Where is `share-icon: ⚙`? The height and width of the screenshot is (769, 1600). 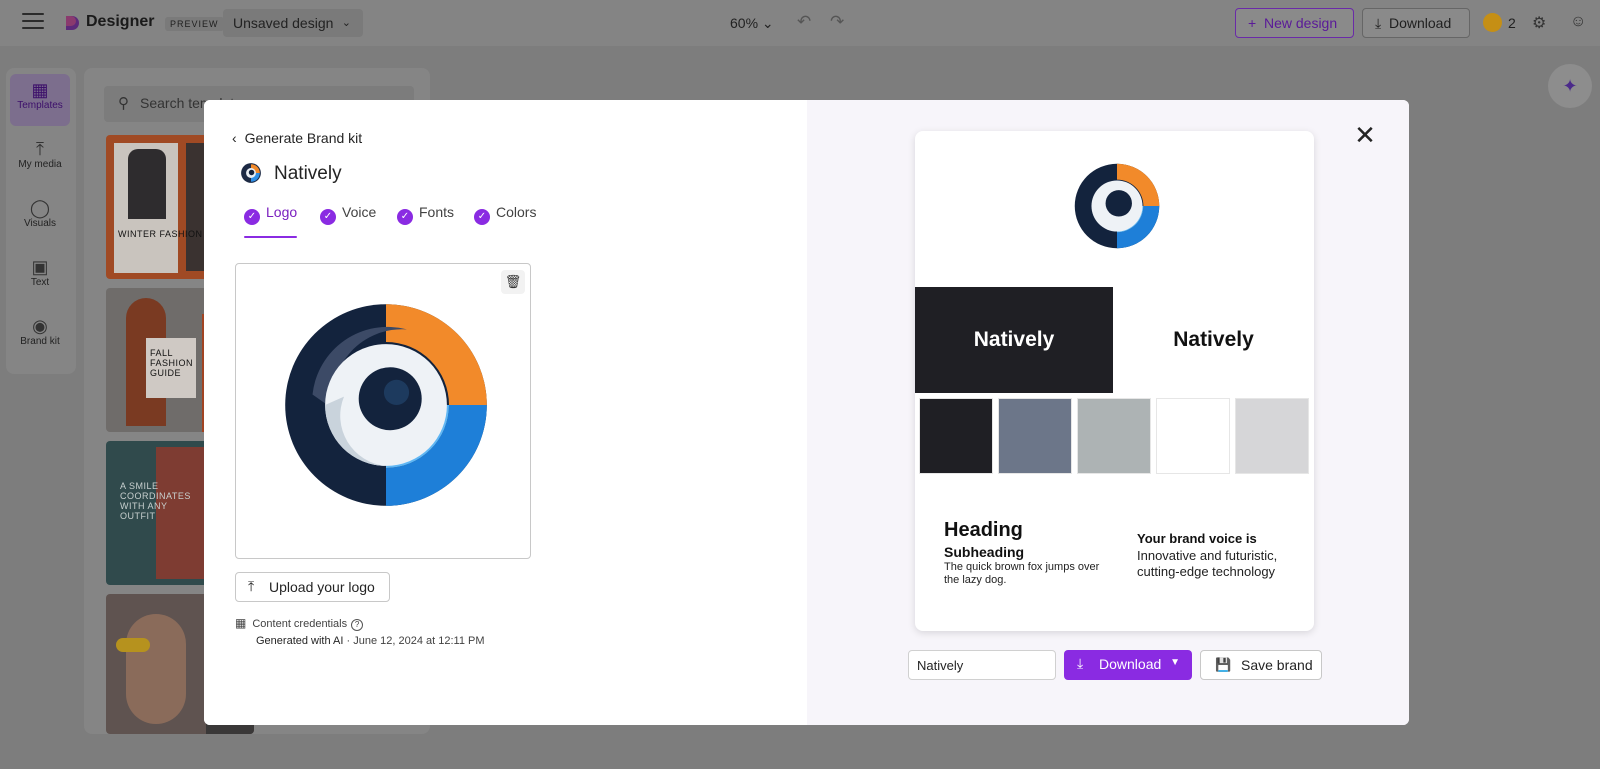
share-icon: ⚙ is located at coordinates (1539, 23).